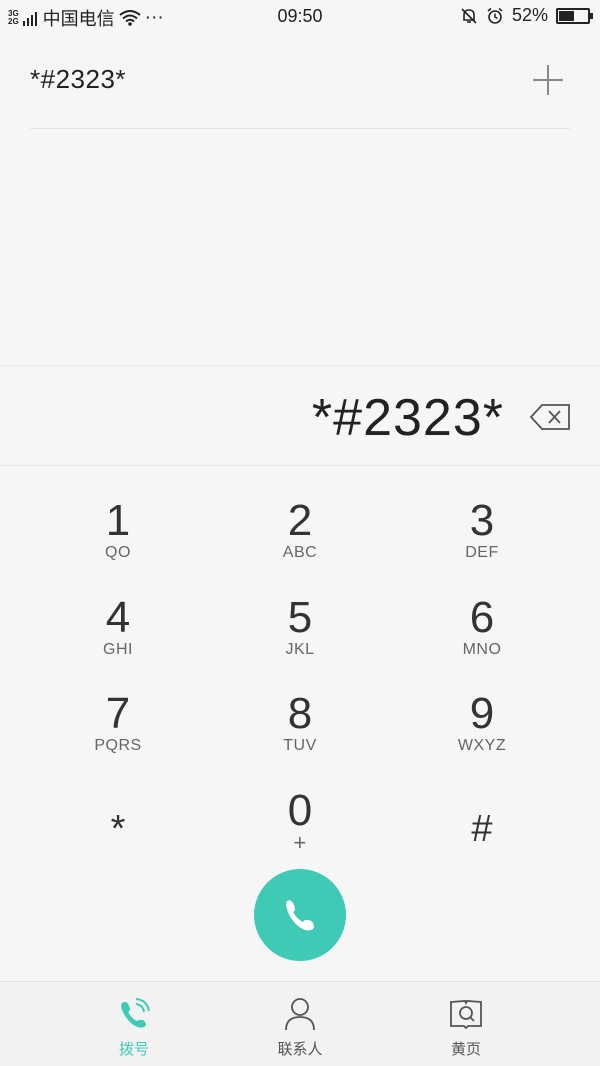 The image size is (600, 1066). What do you see at coordinates (495, 15) in the screenshot?
I see `alarm-icon` at bounding box center [495, 15].